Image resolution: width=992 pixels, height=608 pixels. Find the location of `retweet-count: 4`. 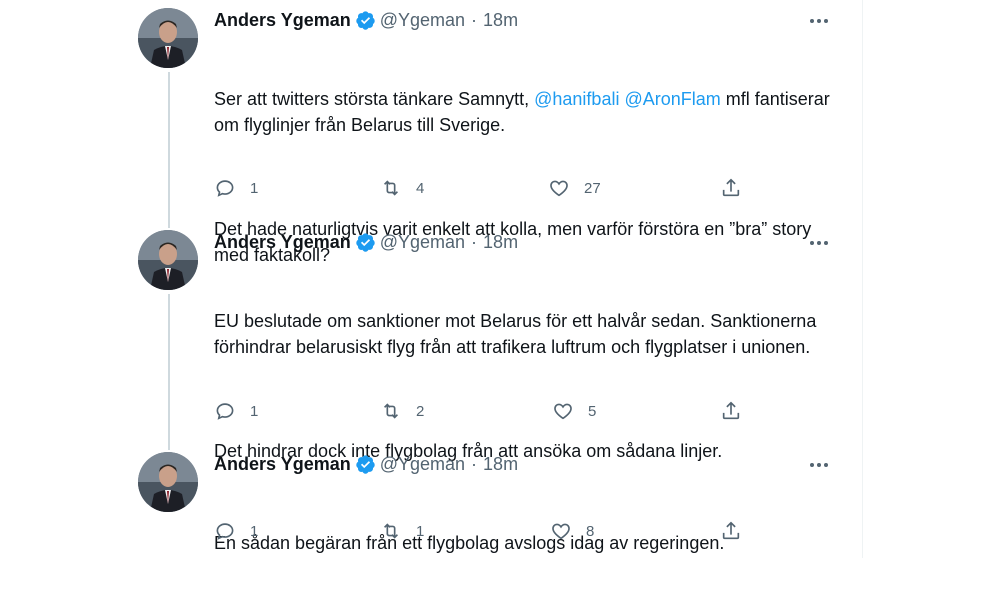

retweet-count: 4 is located at coordinates (420, 188).